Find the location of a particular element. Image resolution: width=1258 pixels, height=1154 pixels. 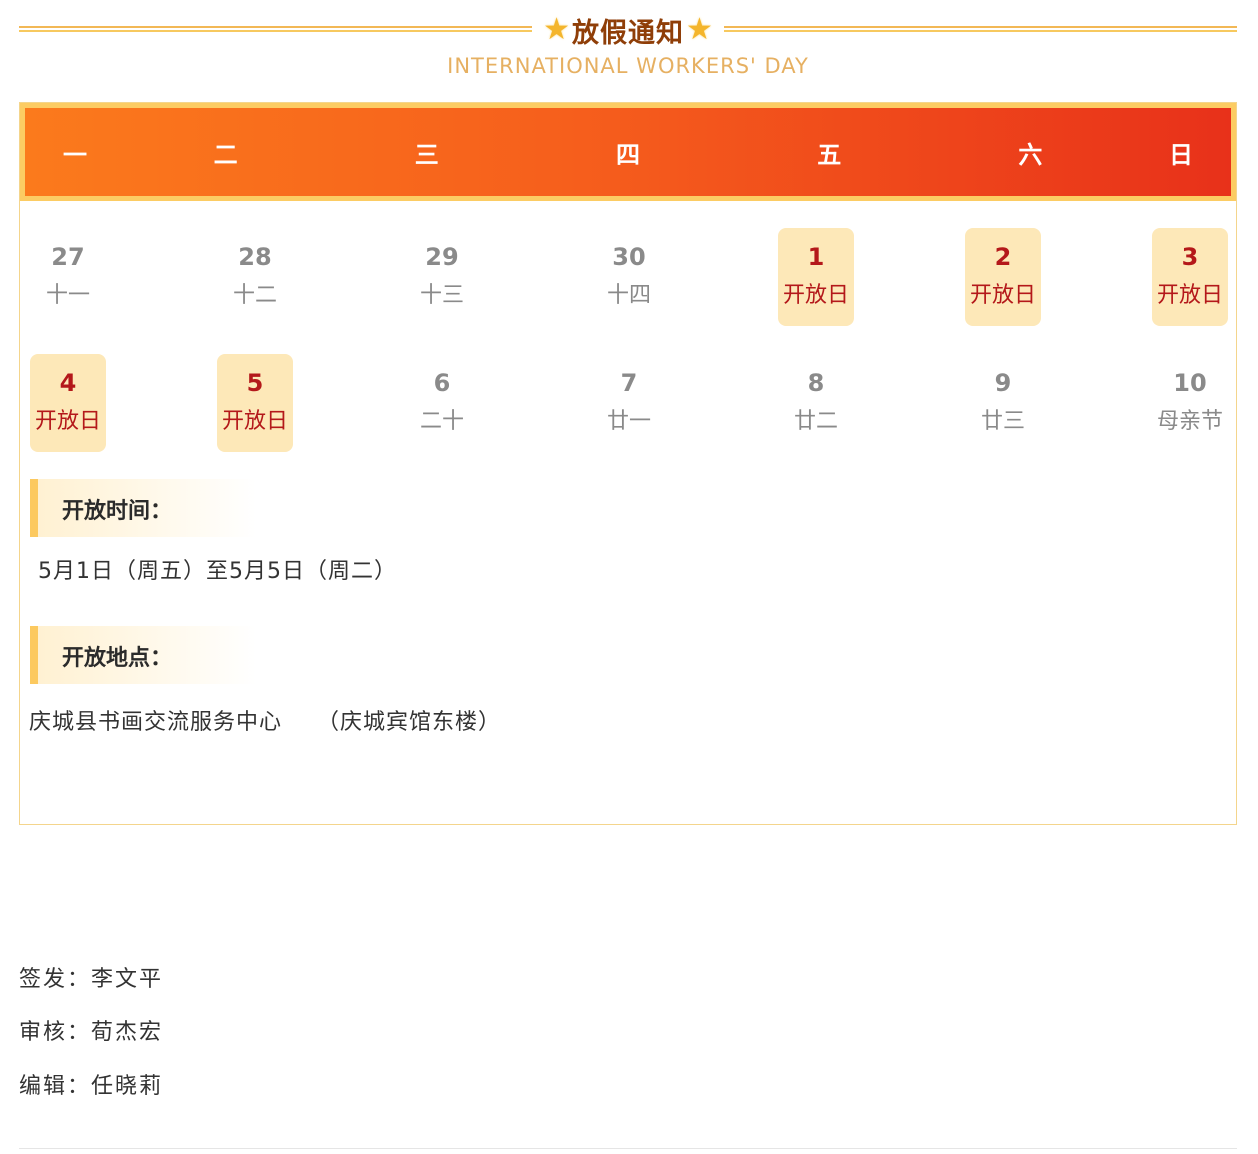

calendar-day-holiday: 4 开放日 is located at coordinates (68, 403).